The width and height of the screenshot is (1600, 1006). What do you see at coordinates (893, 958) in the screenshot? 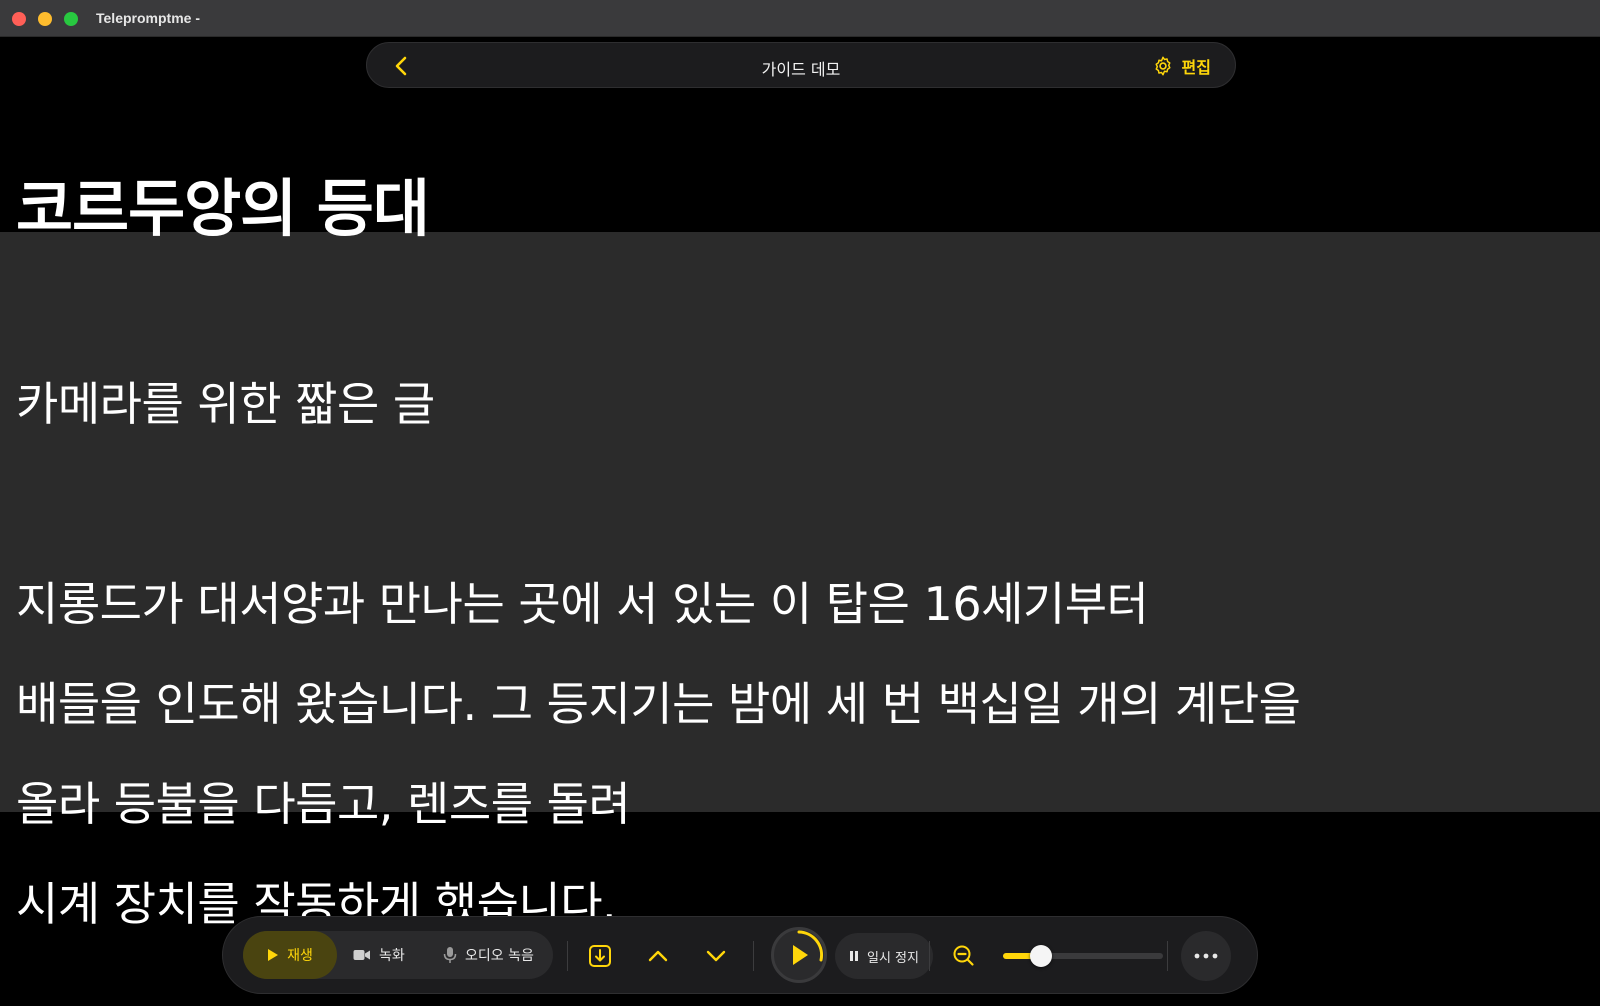
I see `pause-label: 일시 정지` at bounding box center [893, 958].